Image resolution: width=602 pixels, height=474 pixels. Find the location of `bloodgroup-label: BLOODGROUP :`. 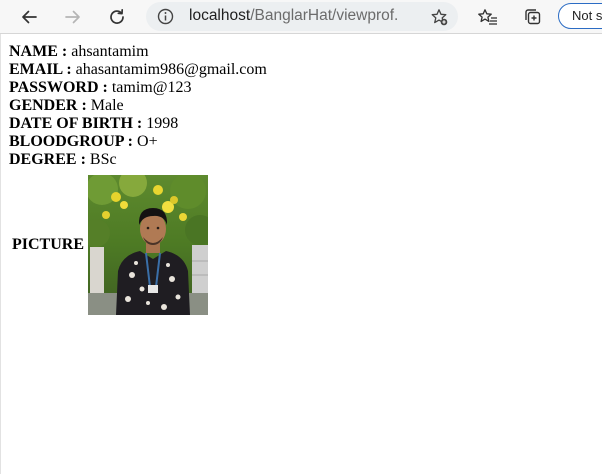

bloodgroup-label: BLOODGROUP : is located at coordinates (71, 141).